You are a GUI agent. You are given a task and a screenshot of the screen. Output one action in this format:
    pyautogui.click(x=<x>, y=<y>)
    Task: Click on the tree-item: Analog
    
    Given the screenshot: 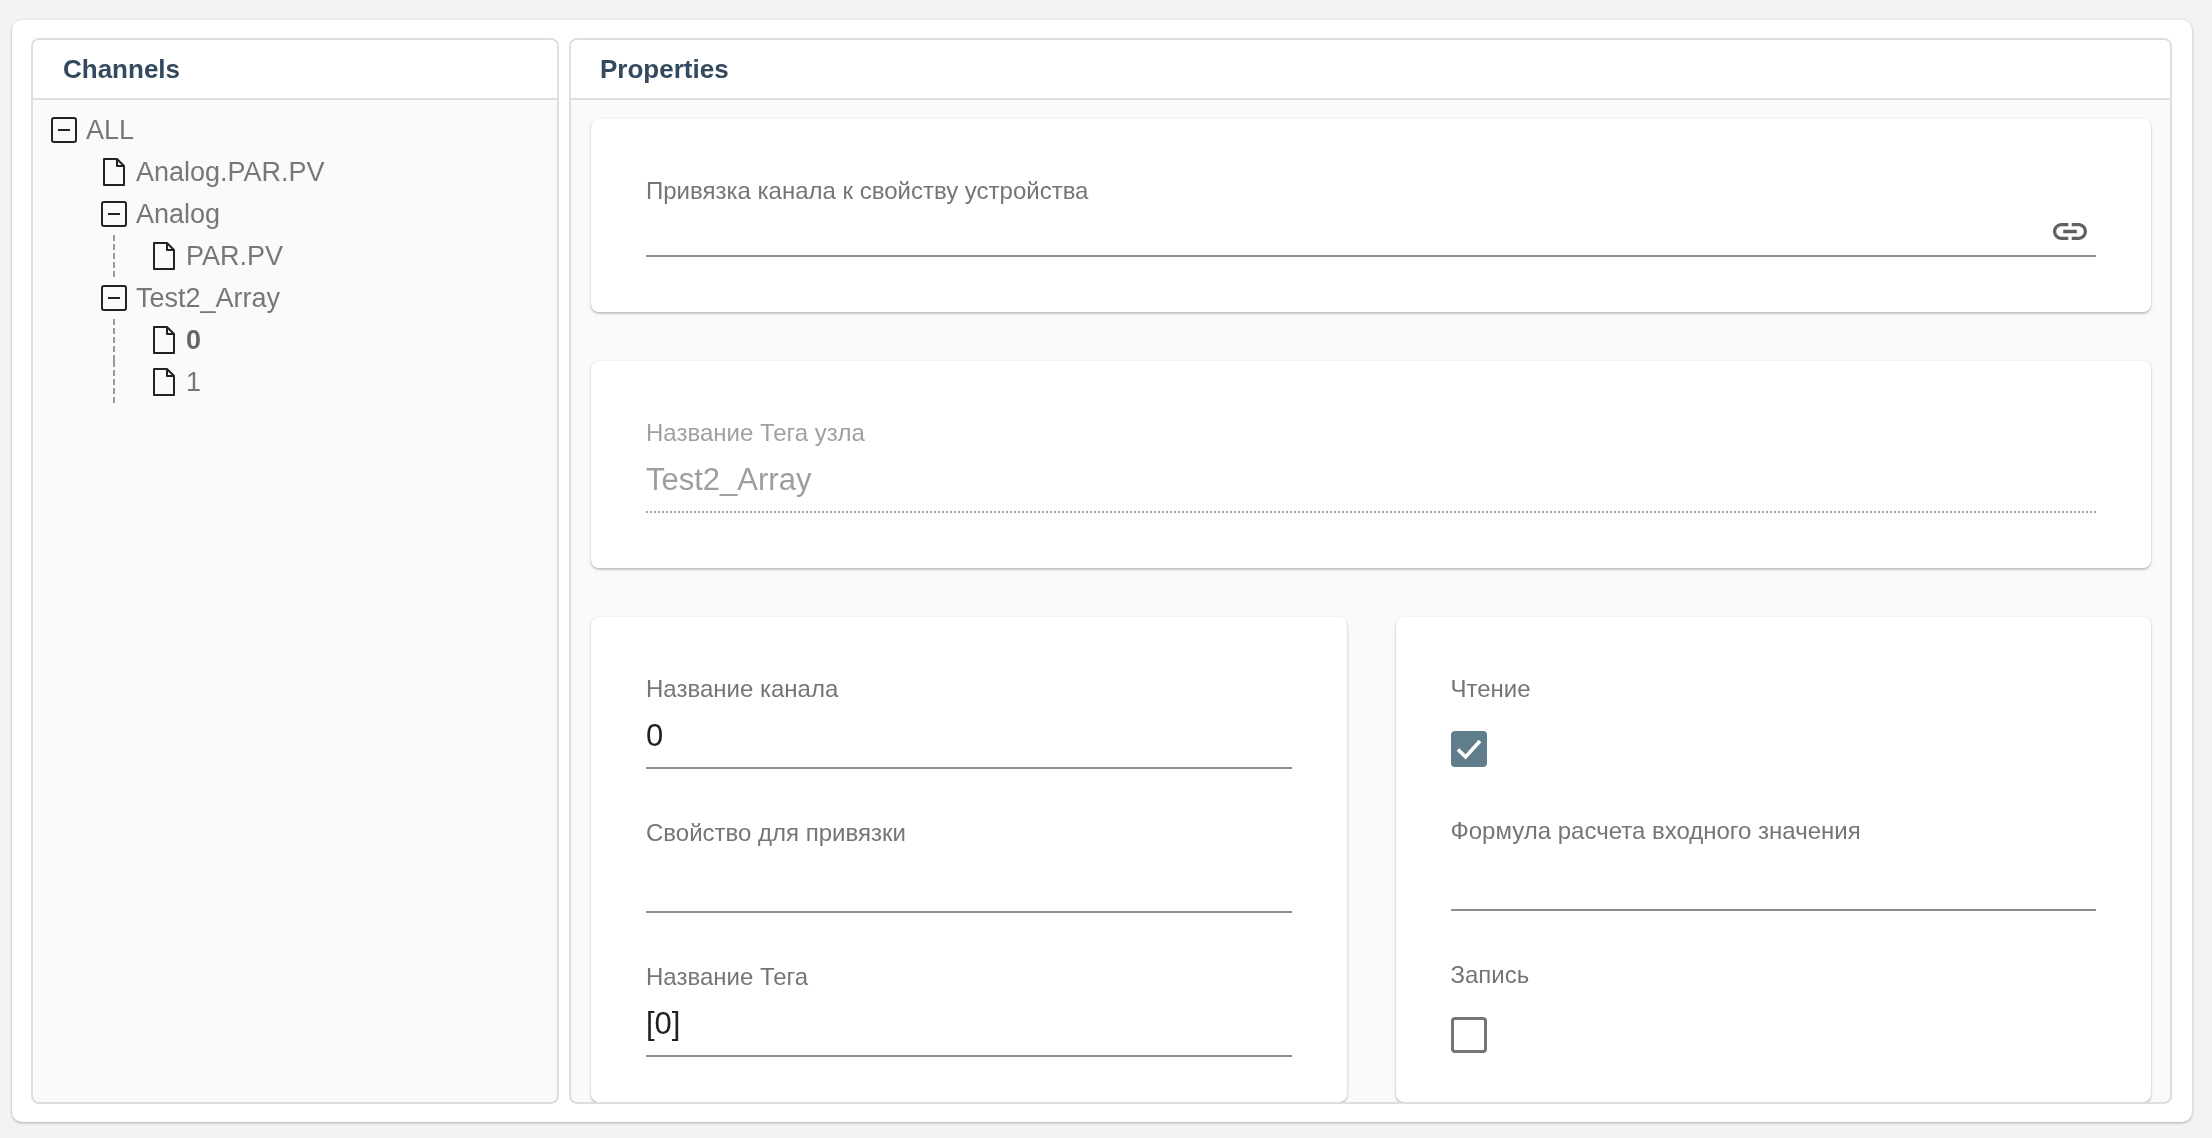 What is the action you would take?
    pyautogui.click(x=178, y=214)
    